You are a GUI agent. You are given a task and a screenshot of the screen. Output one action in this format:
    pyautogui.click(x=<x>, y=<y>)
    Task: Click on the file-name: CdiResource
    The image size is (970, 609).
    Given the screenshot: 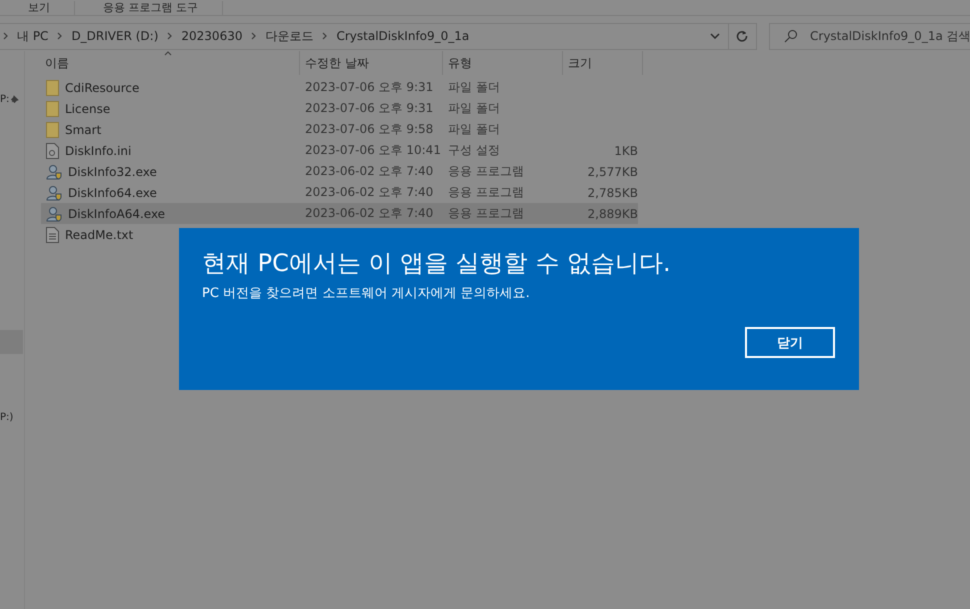 What is the action you would take?
    pyautogui.click(x=102, y=87)
    